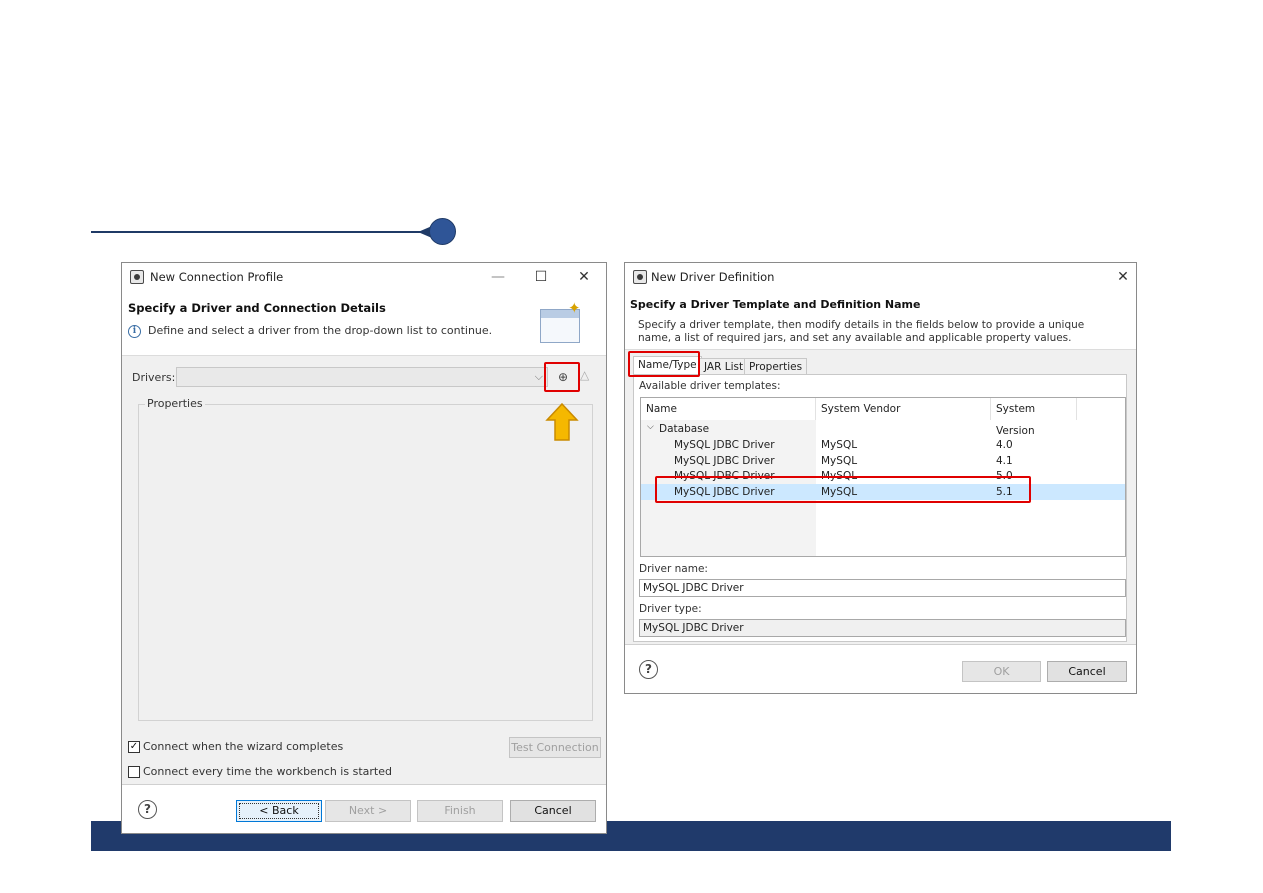 Image resolution: width=1263 pixels, height=893 pixels. I want to click on tab-properties: Properties, so click(776, 366).